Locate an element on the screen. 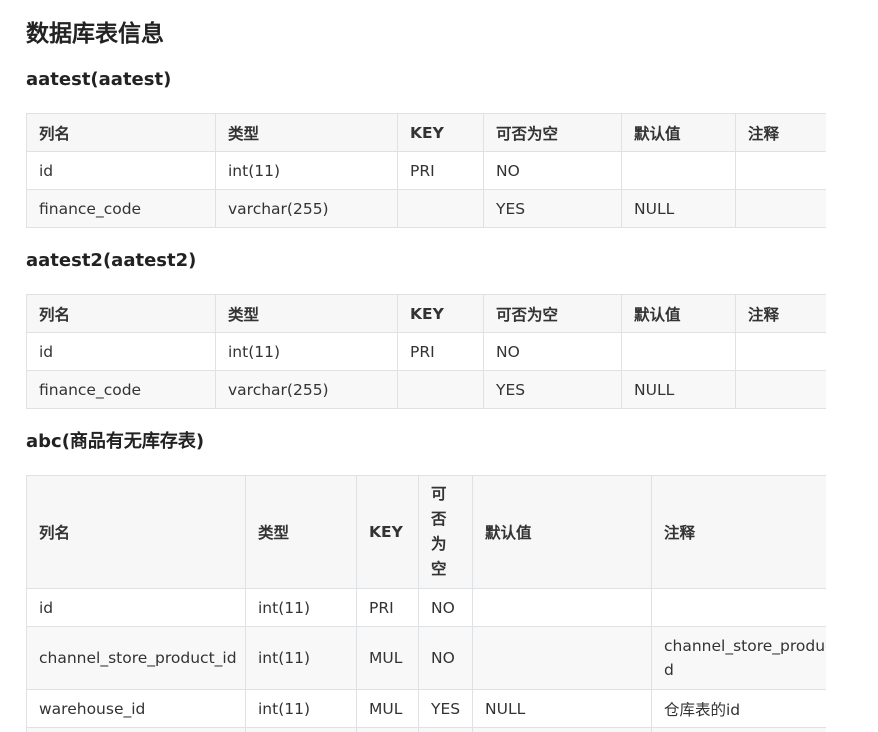  cell-comment: channel_store_product的关联id is located at coordinates (738, 658).